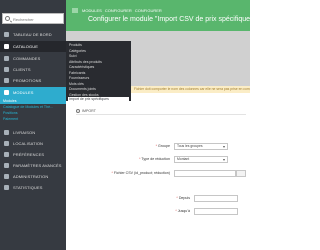 Image resolution: width=320 pixels, height=250 pixels. I want to click on depuis-label: * Depuis, so click(183, 198).